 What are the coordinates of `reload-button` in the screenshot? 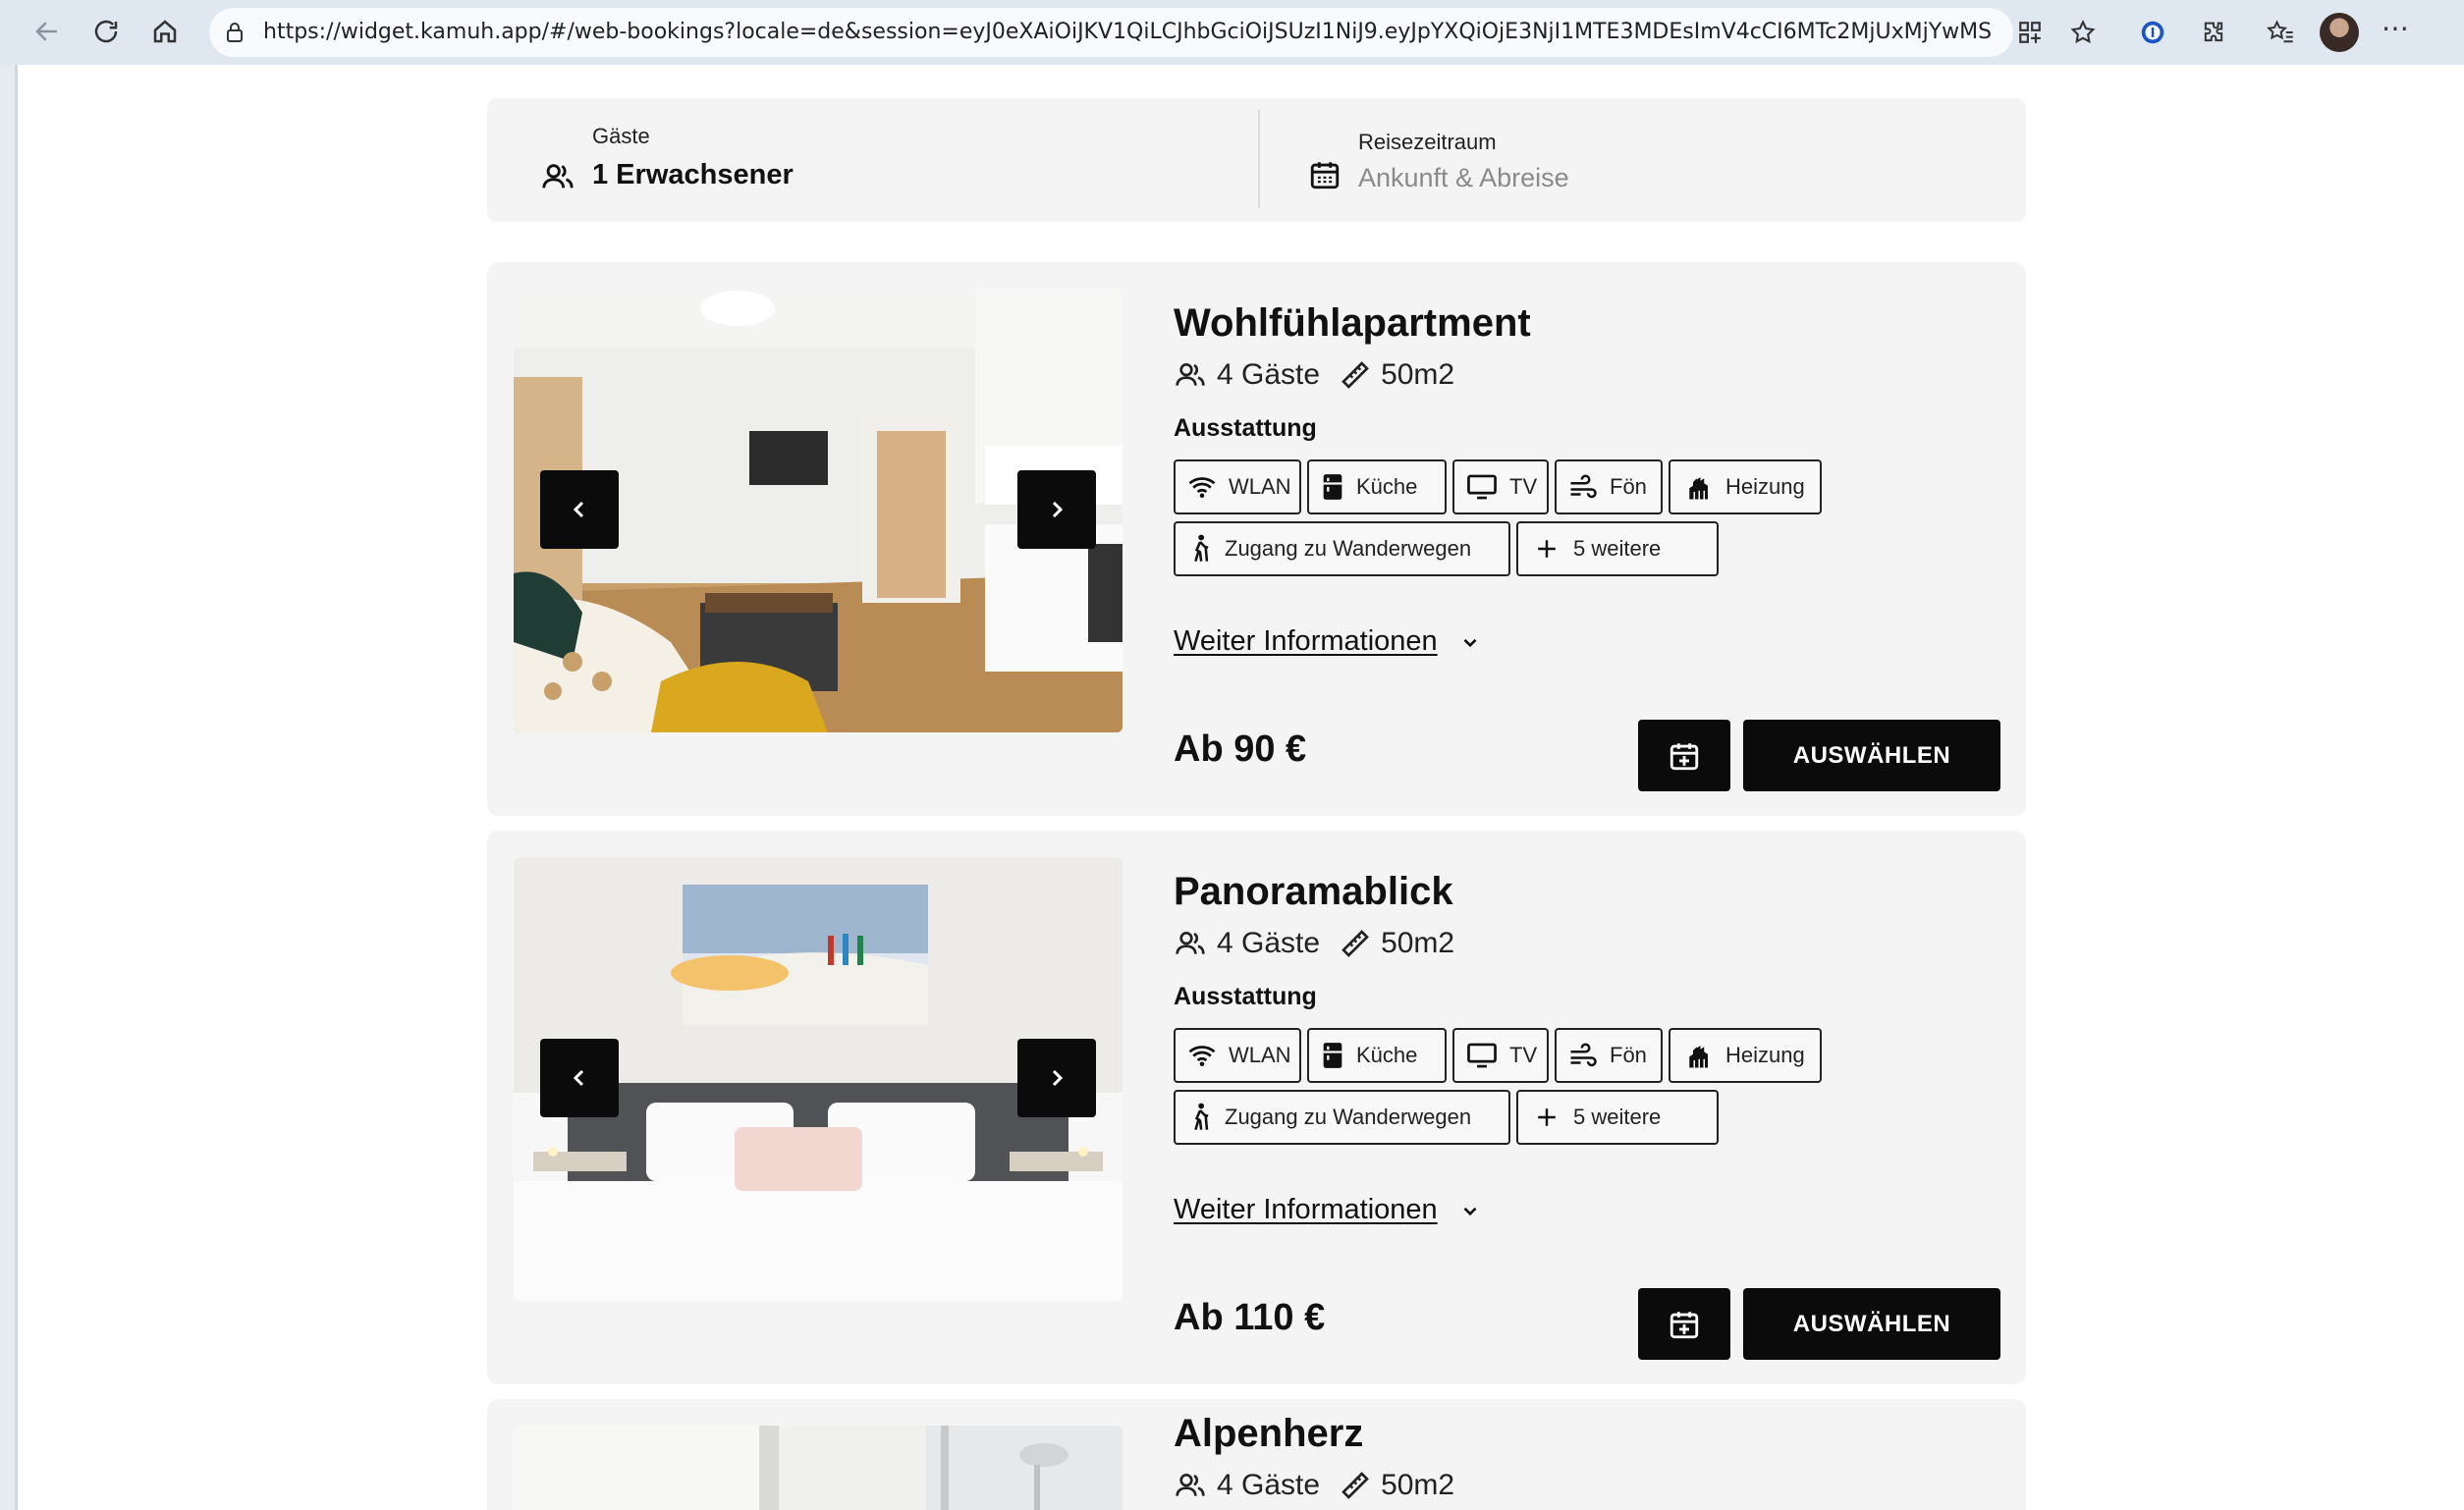 It's located at (106, 31).